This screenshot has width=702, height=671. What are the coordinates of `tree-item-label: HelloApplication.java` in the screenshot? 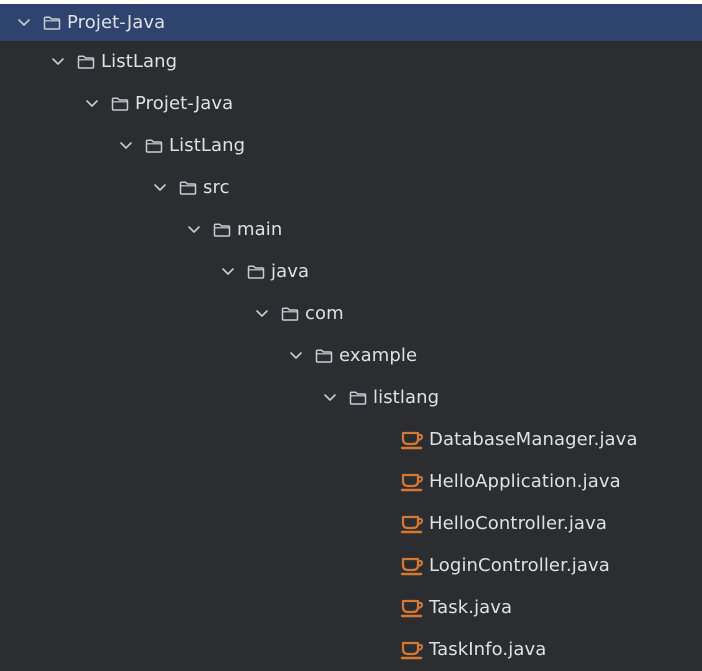 It's located at (525, 481).